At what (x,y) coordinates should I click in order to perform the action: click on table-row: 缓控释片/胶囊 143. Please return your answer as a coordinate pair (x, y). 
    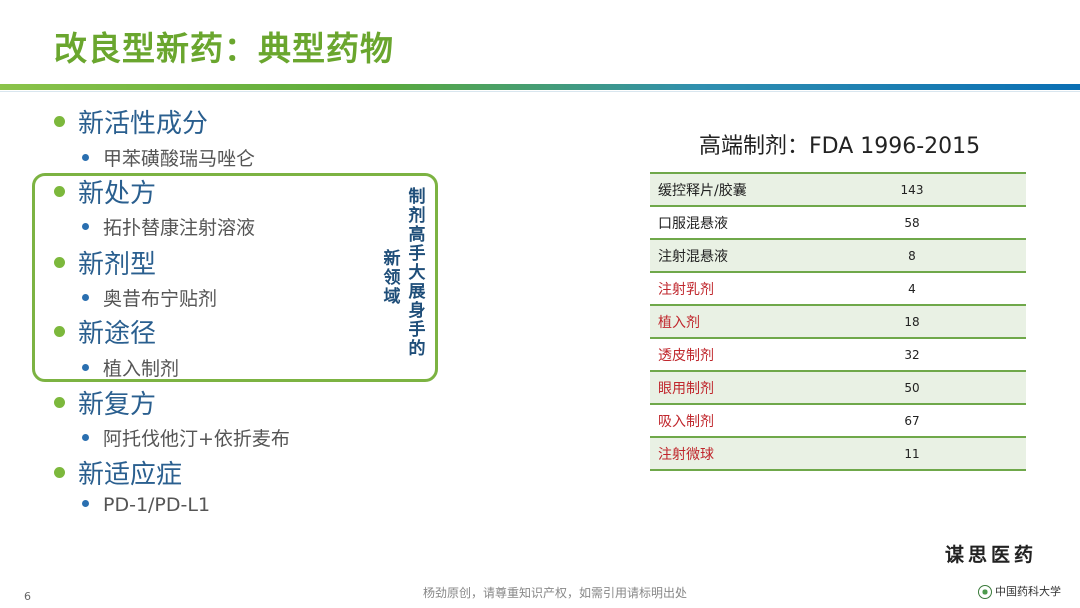
    Looking at the image, I should click on (838, 190).